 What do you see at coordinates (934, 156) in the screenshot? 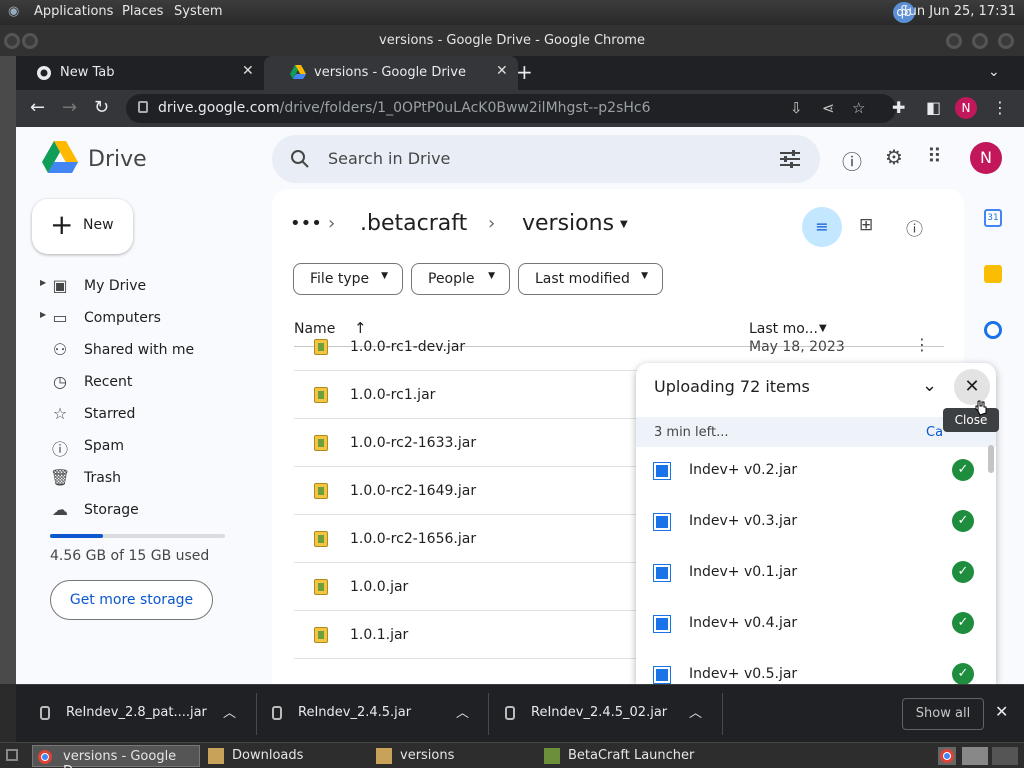
I see `google-apps-icon: ⠿` at bounding box center [934, 156].